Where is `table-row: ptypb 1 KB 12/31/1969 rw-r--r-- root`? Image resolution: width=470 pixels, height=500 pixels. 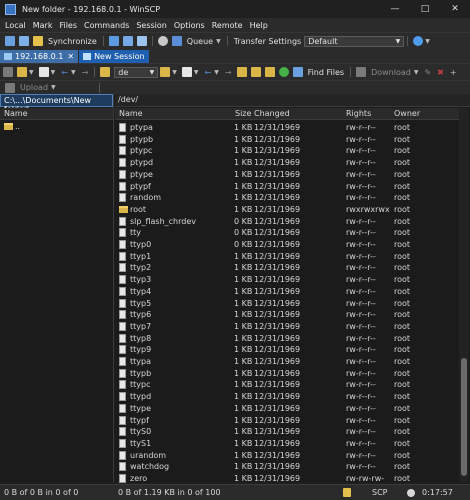 table-row: ptypb 1 KB 12/31/1969 rw-r--r-- root is located at coordinates (291, 140).